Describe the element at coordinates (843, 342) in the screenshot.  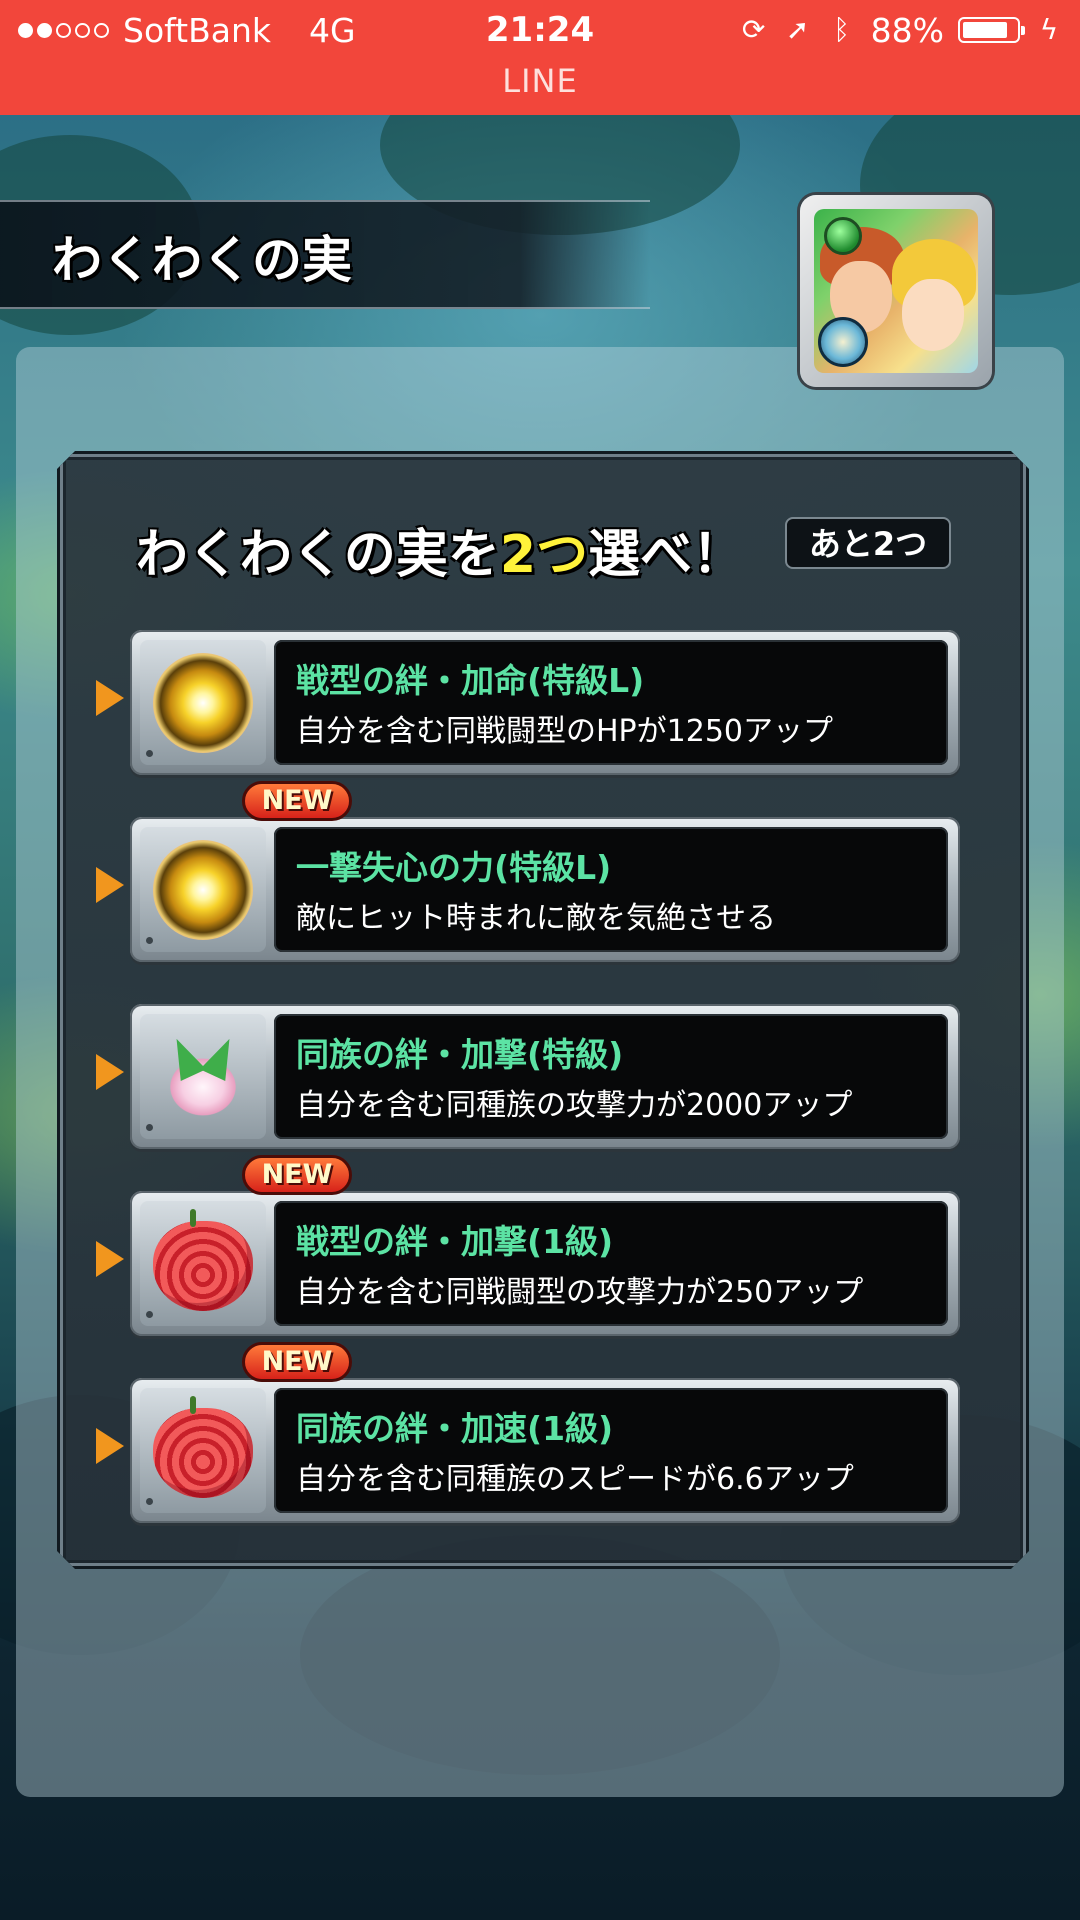
I see `luck-badge-icon` at that location.